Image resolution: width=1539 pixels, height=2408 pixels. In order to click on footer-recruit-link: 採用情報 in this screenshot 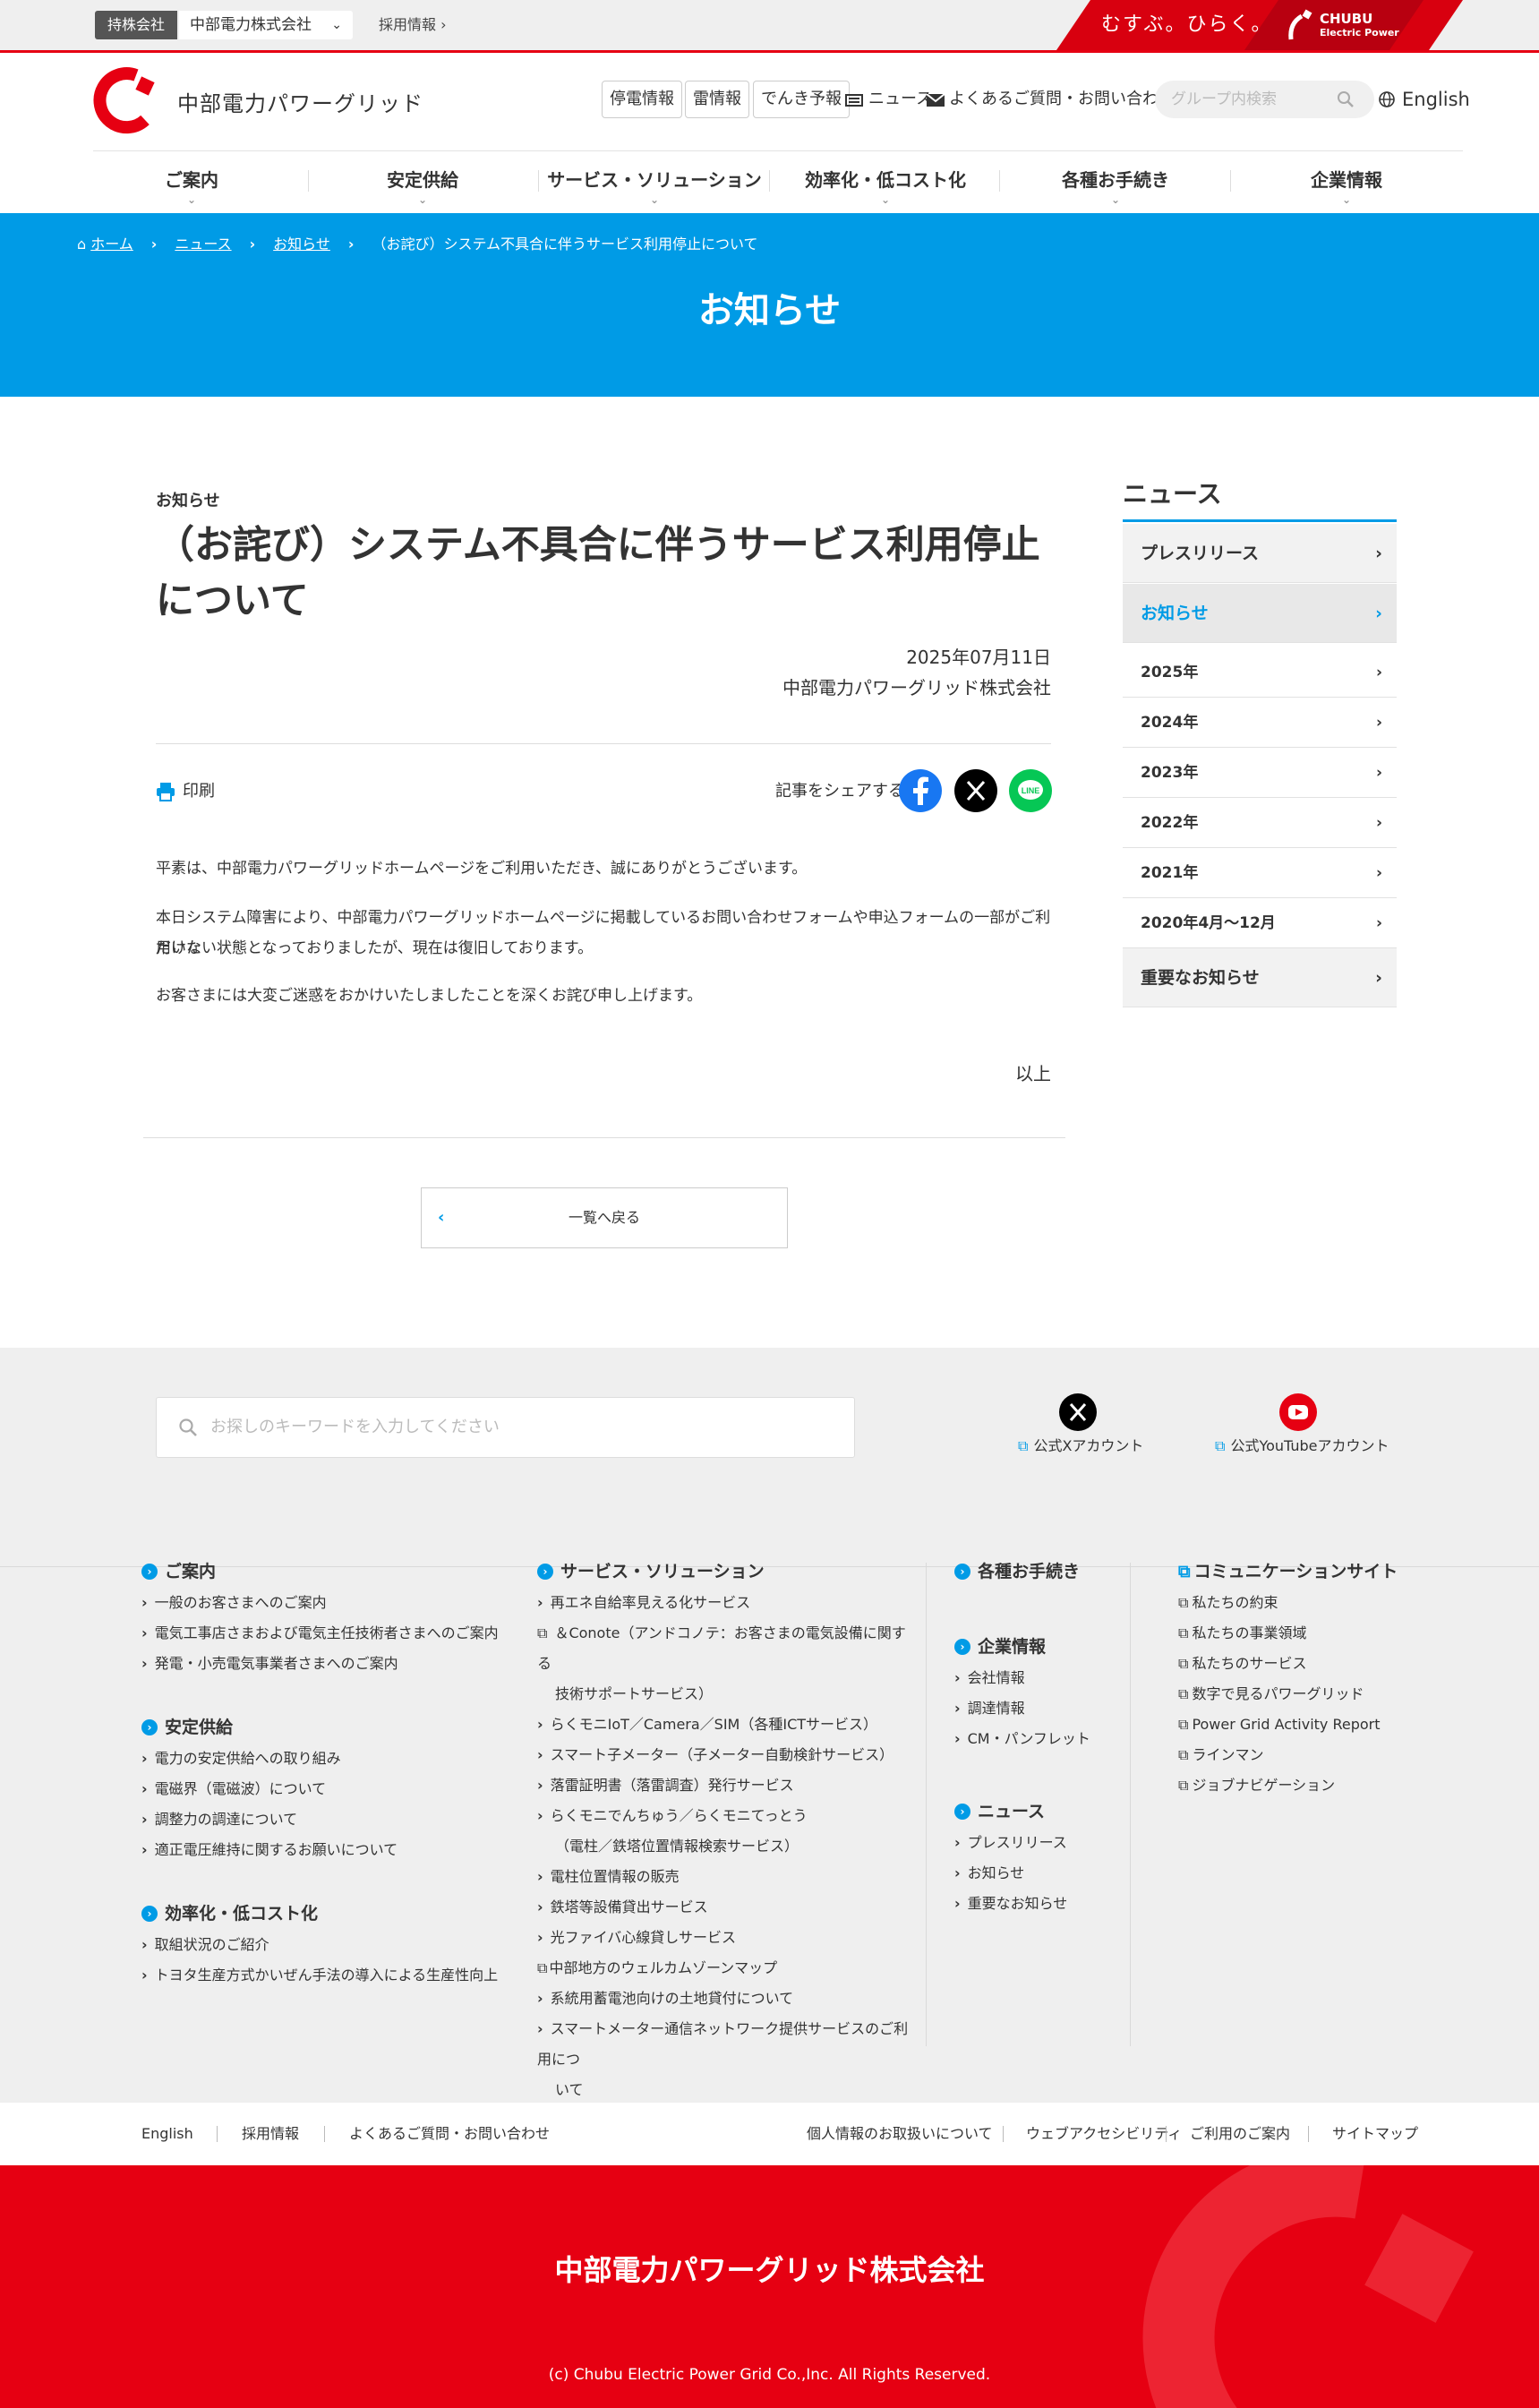, I will do `click(270, 2134)`.